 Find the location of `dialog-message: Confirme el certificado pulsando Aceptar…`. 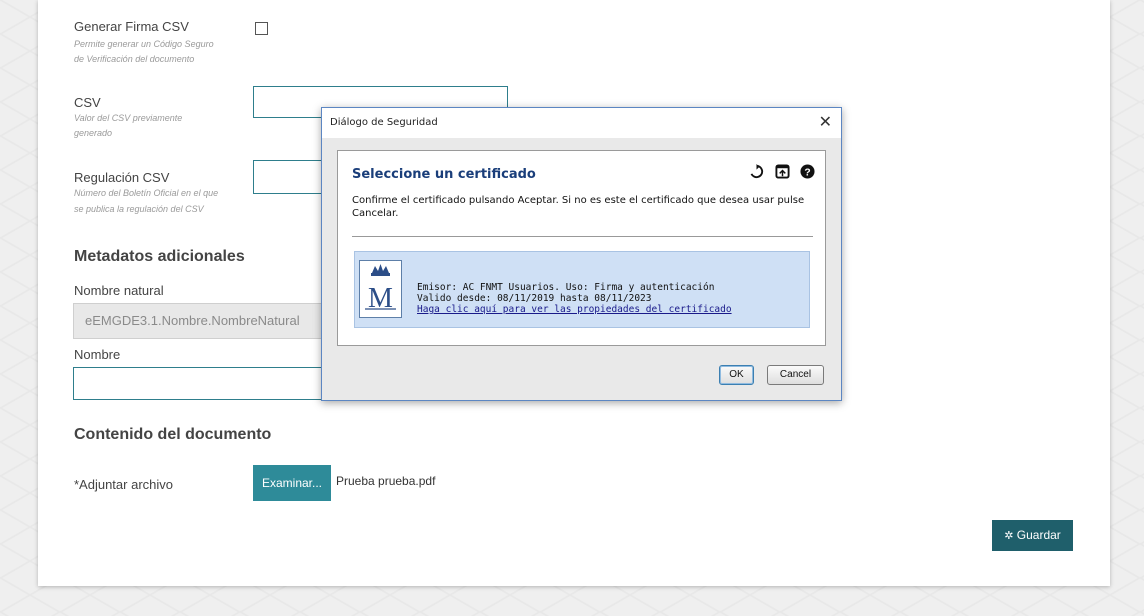

dialog-message: Confirme el certificado pulsando Aceptar… is located at coordinates (578, 207).